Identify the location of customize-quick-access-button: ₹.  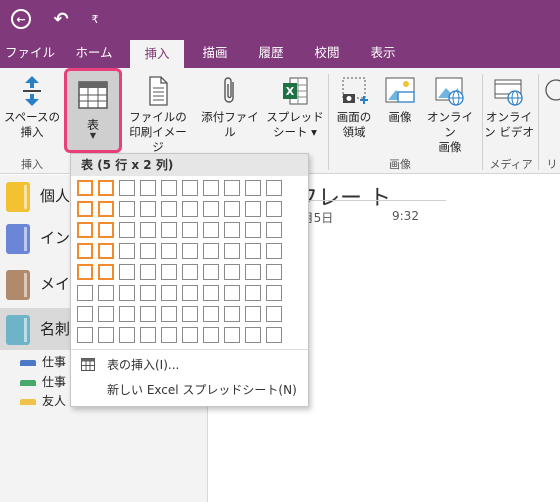
(95, 19).